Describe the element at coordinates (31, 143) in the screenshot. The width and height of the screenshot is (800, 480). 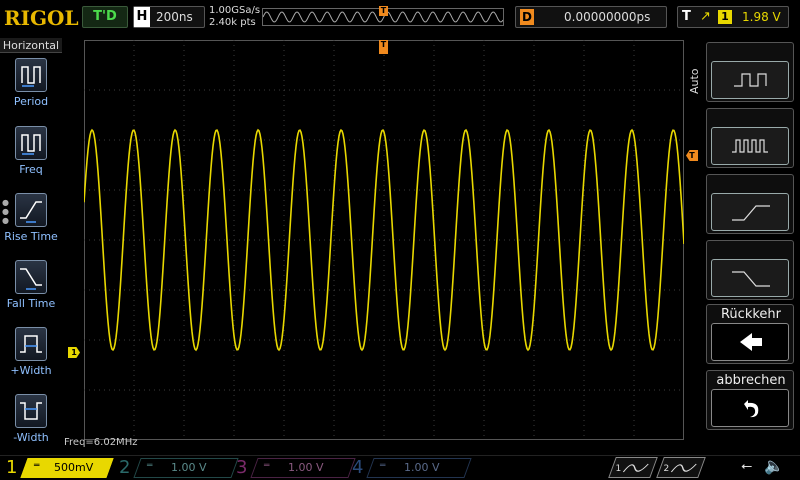
I see `frequency-icon` at that location.